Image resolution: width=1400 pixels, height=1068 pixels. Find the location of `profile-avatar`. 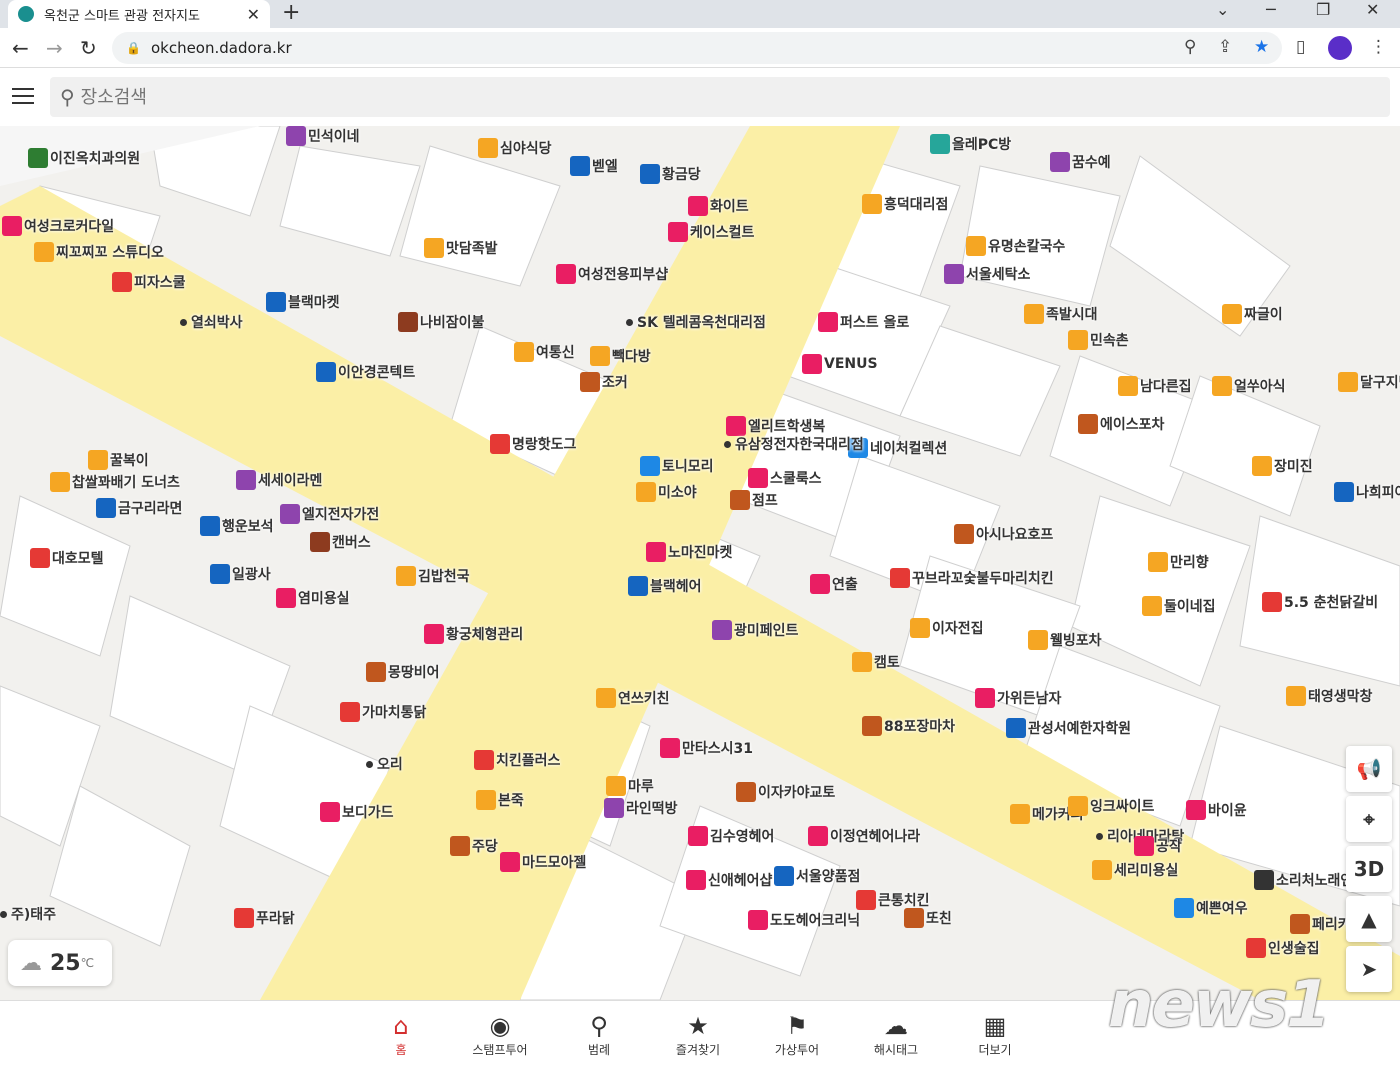

profile-avatar is located at coordinates (1340, 48).